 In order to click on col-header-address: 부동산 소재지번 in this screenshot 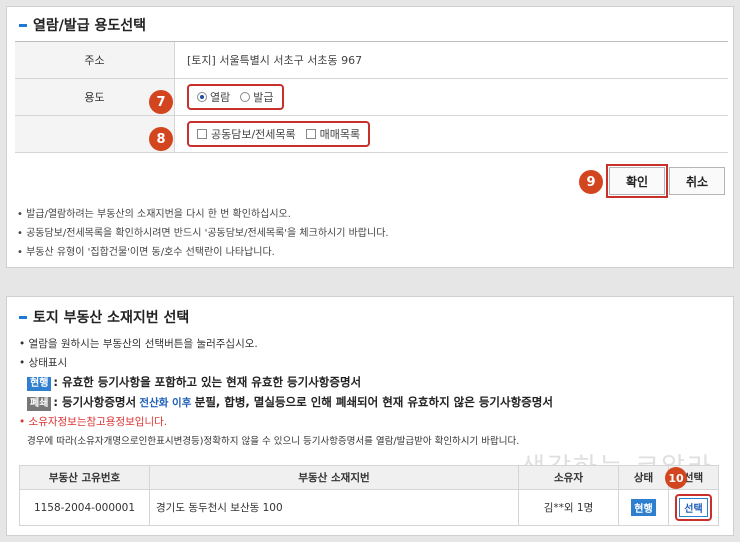, I will do `click(334, 477)`.